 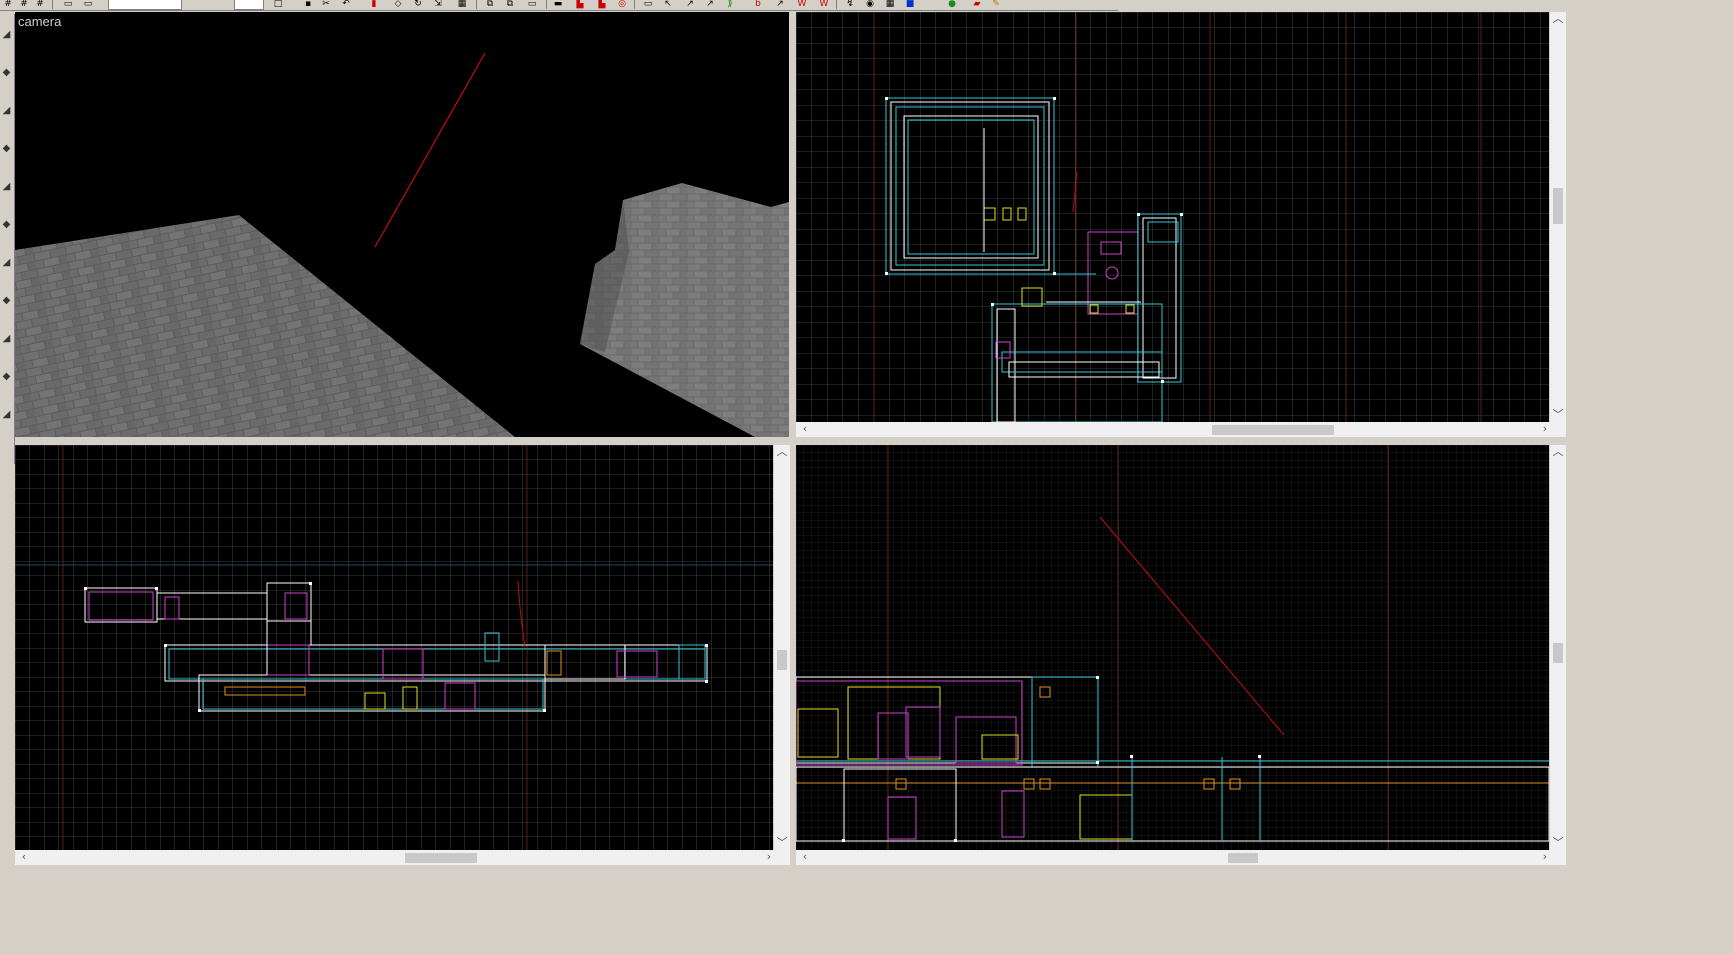 I want to click on front-view-hscroll: ‹ ›, so click(x=402, y=857).